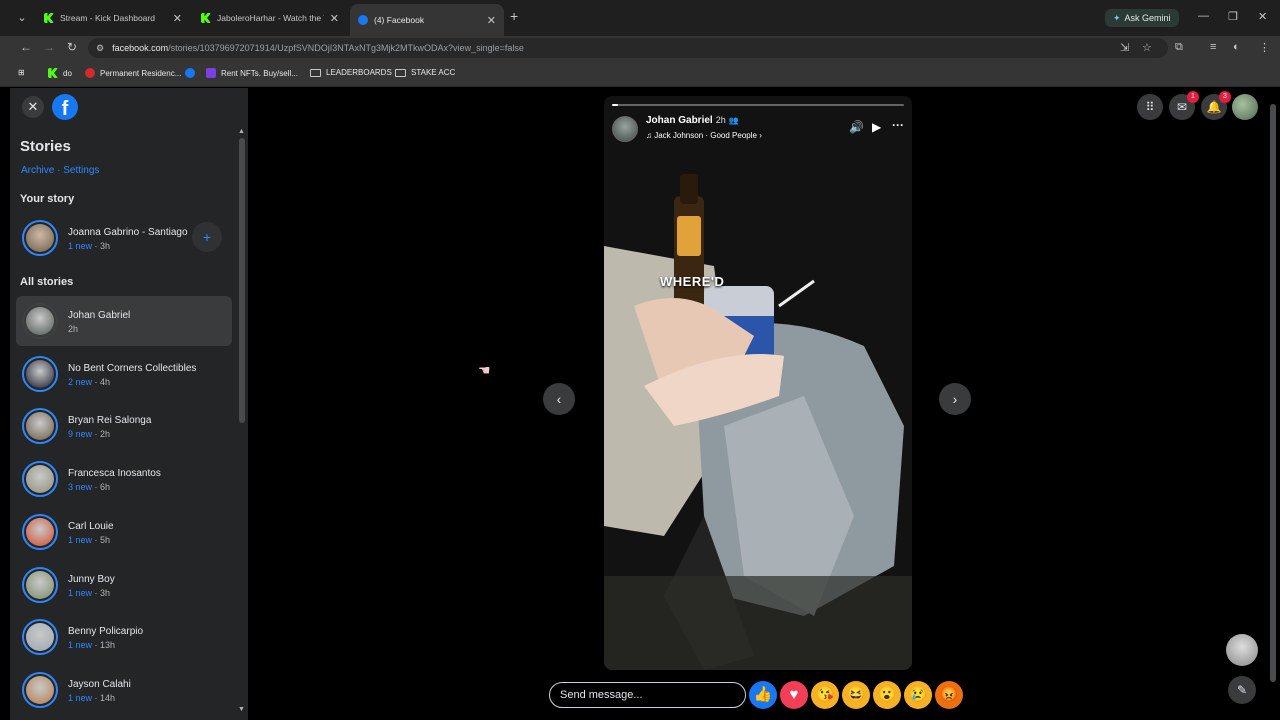 This screenshot has height=720, width=1280. Describe the element at coordinates (108, 697) in the screenshot. I see `story-time: 14h` at that location.